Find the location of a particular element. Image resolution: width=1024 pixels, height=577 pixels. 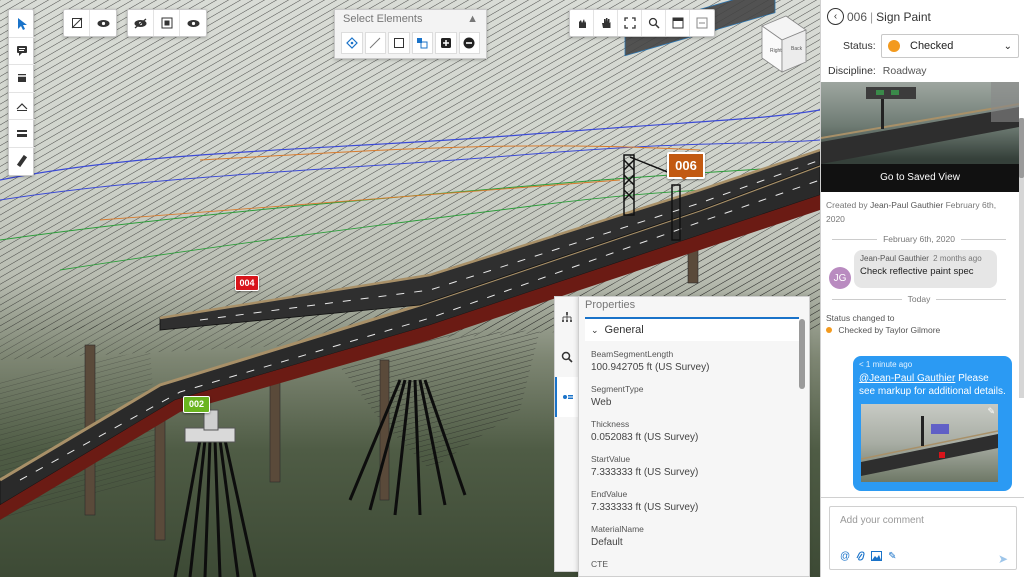

fit-view-button is located at coordinates (630, 23).